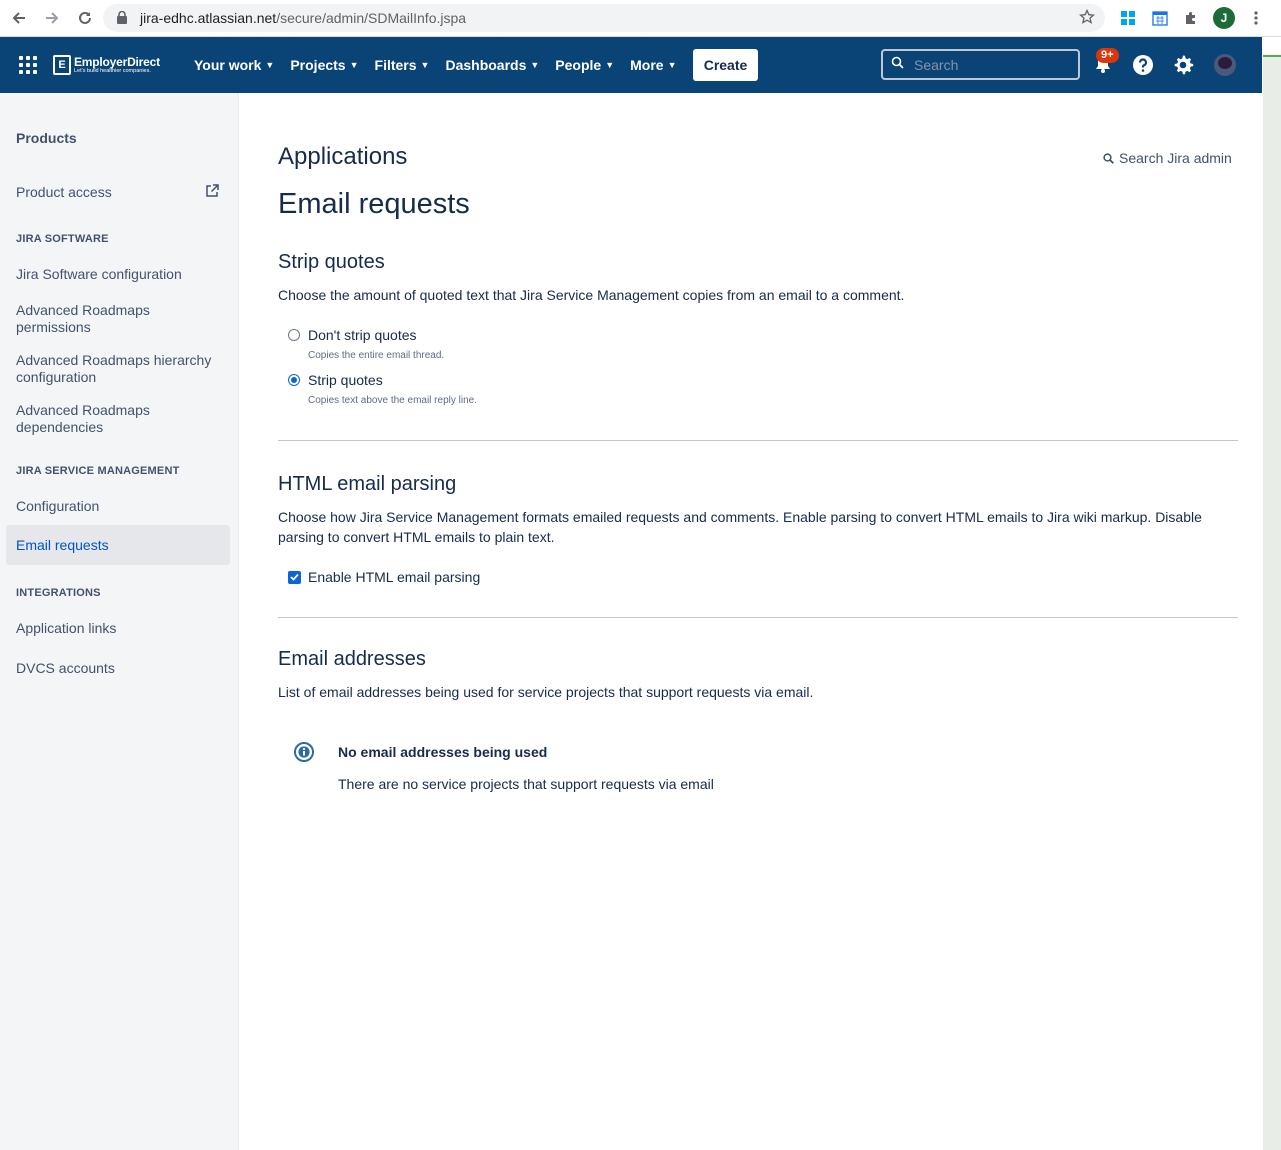 This screenshot has height=1150, width=1281. What do you see at coordinates (392, 400) in the screenshot?
I see `strip-quotes-hint: Copies text above the email reply line.` at bounding box center [392, 400].